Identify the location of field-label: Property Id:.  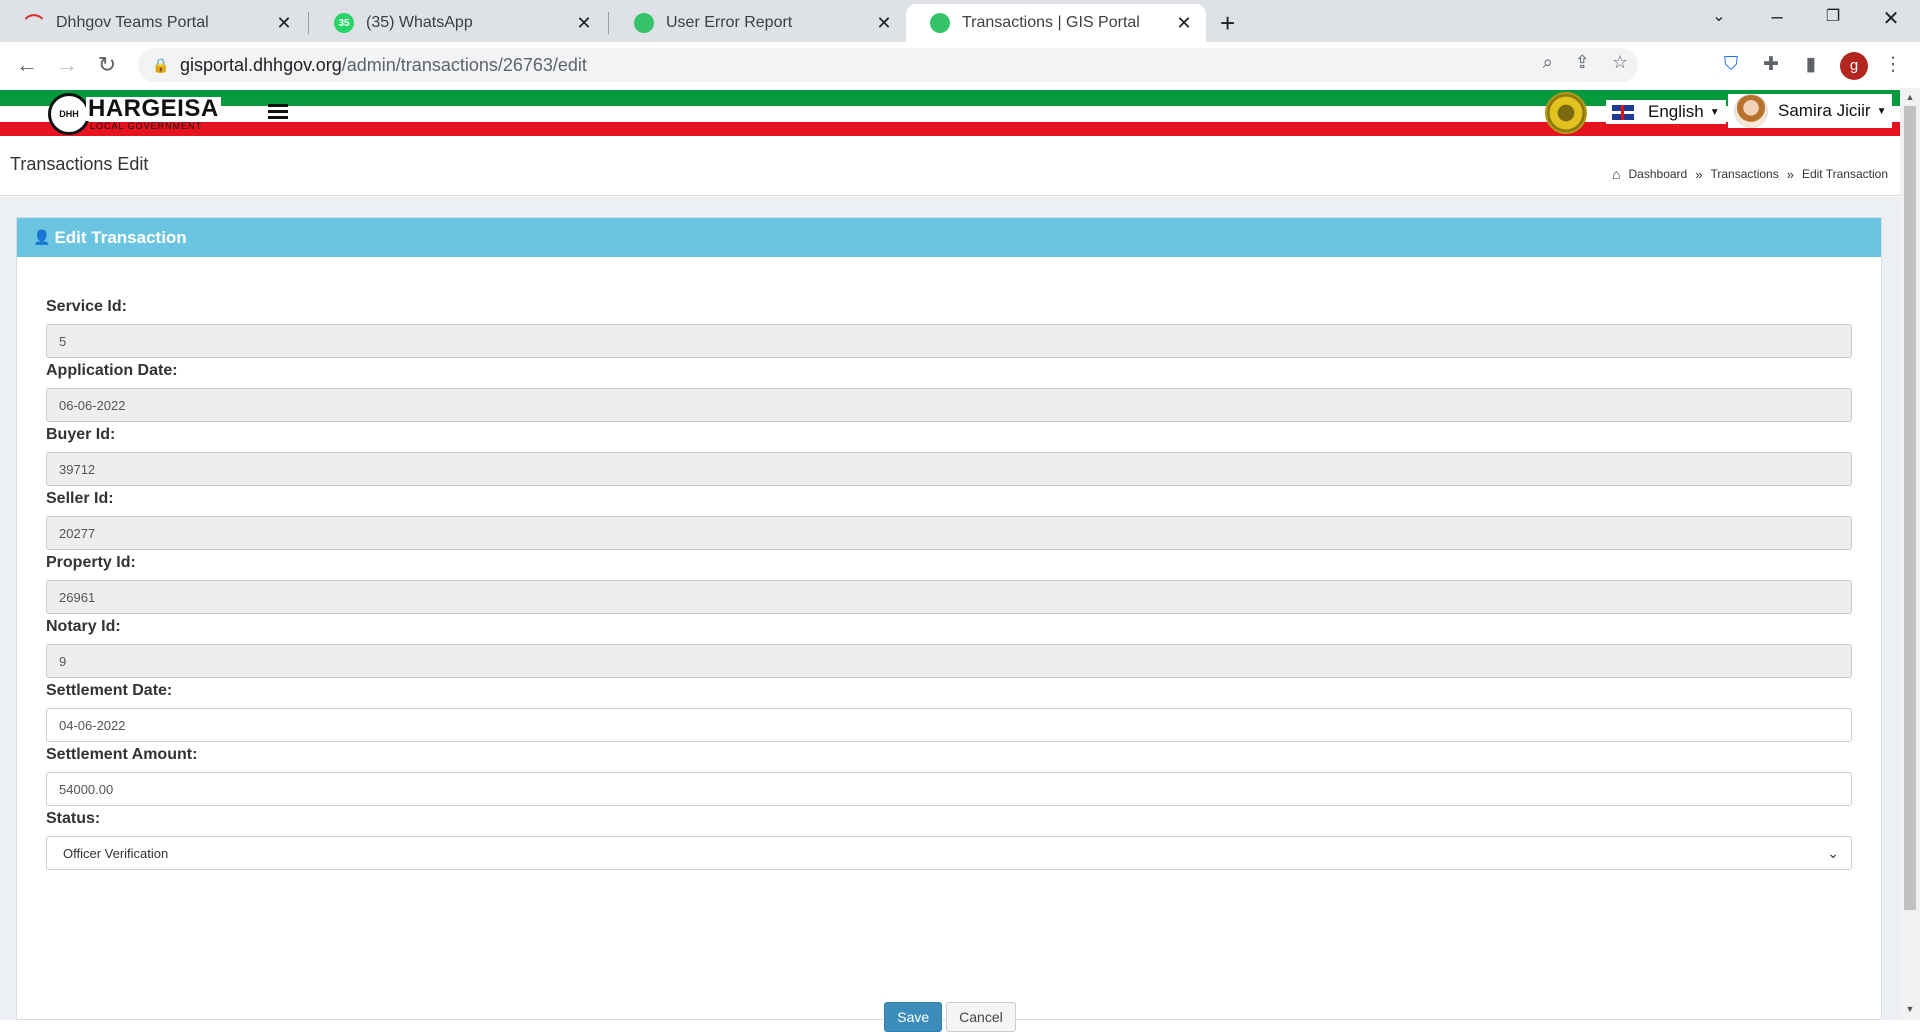
(91, 562).